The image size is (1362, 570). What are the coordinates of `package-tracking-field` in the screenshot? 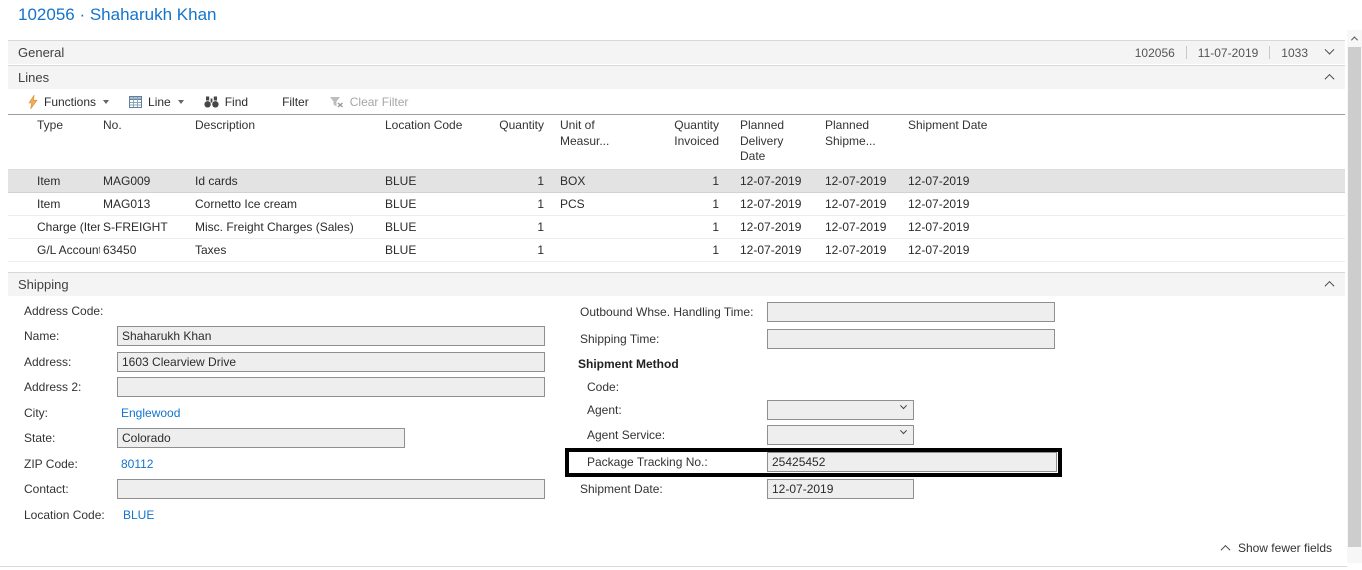 It's located at (912, 461).